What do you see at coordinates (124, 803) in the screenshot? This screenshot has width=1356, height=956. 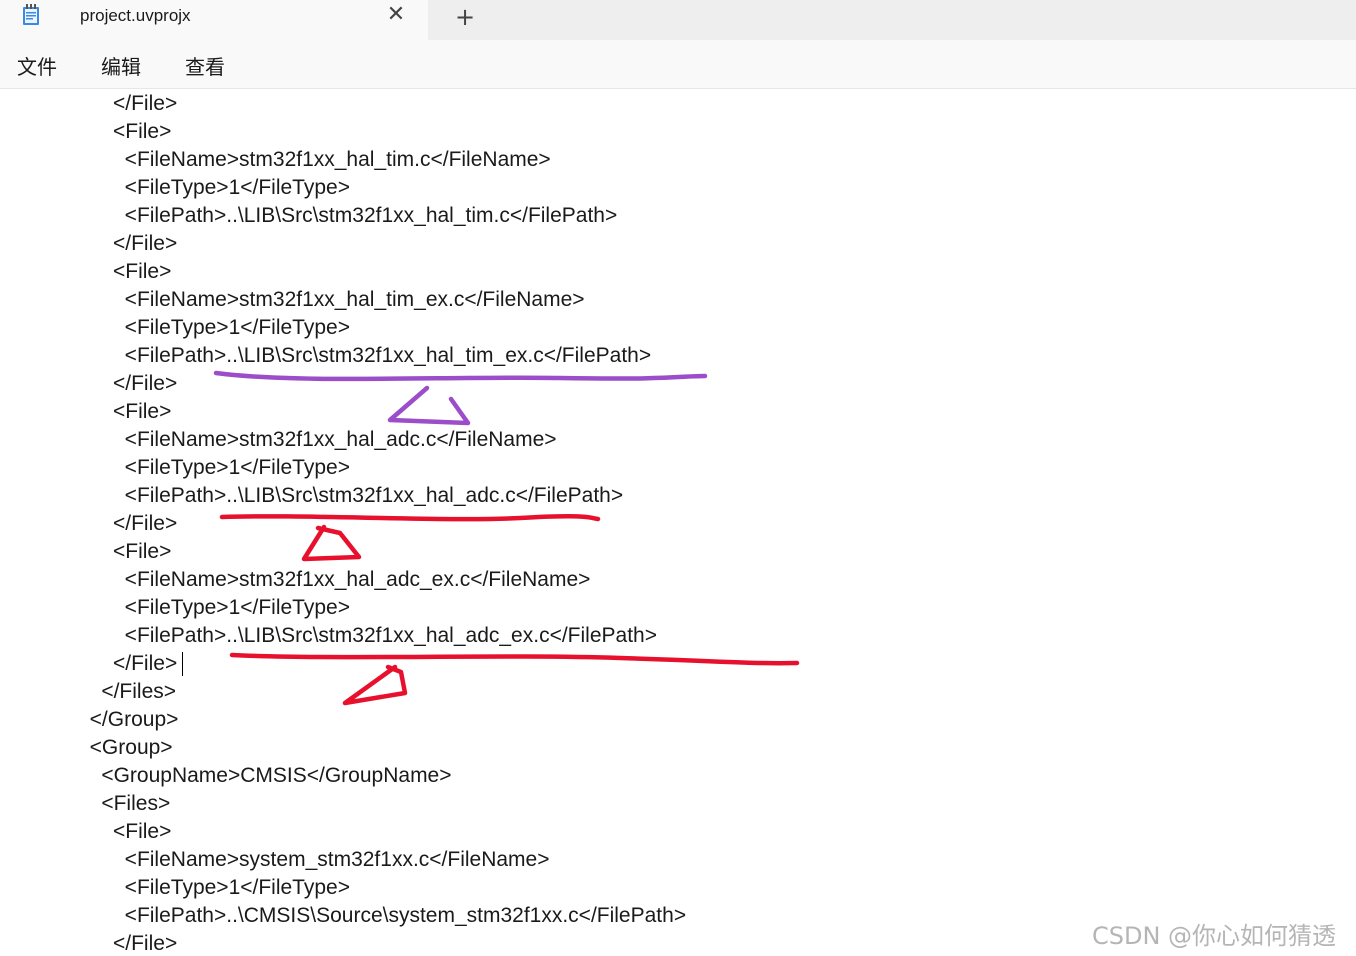 I see `code-line: <Files>` at bounding box center [124, 803].